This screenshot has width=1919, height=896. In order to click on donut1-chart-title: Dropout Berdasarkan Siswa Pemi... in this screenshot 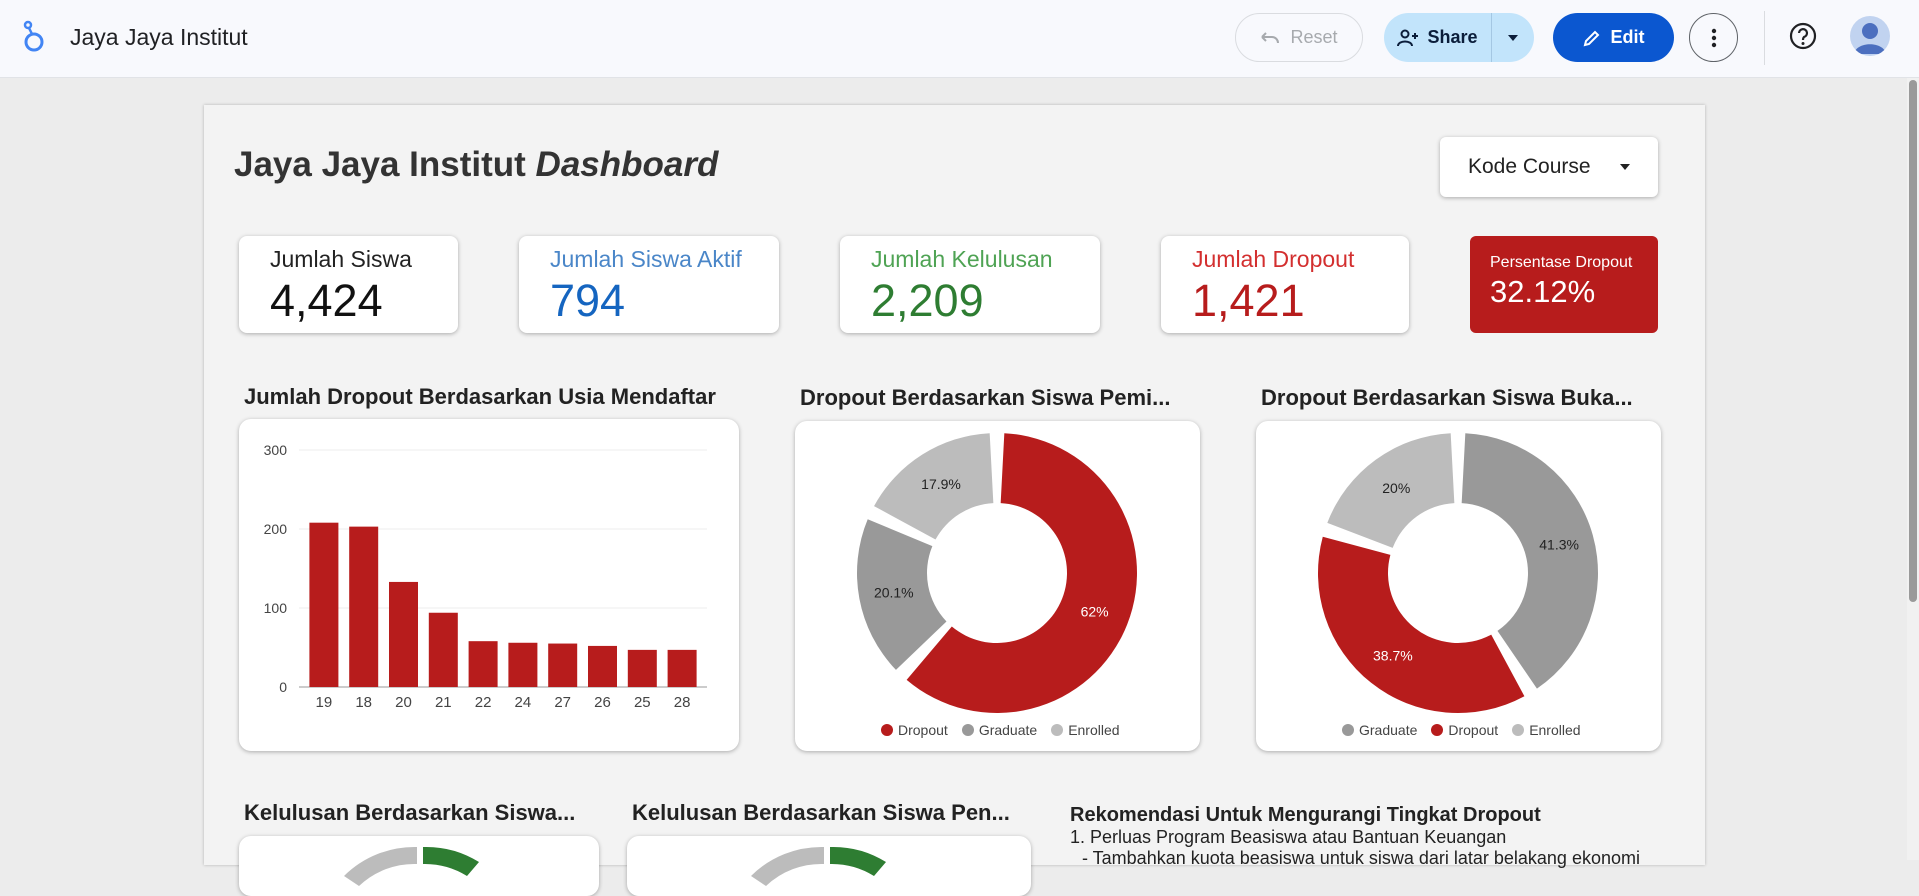, I will do `click(985, 397)`.